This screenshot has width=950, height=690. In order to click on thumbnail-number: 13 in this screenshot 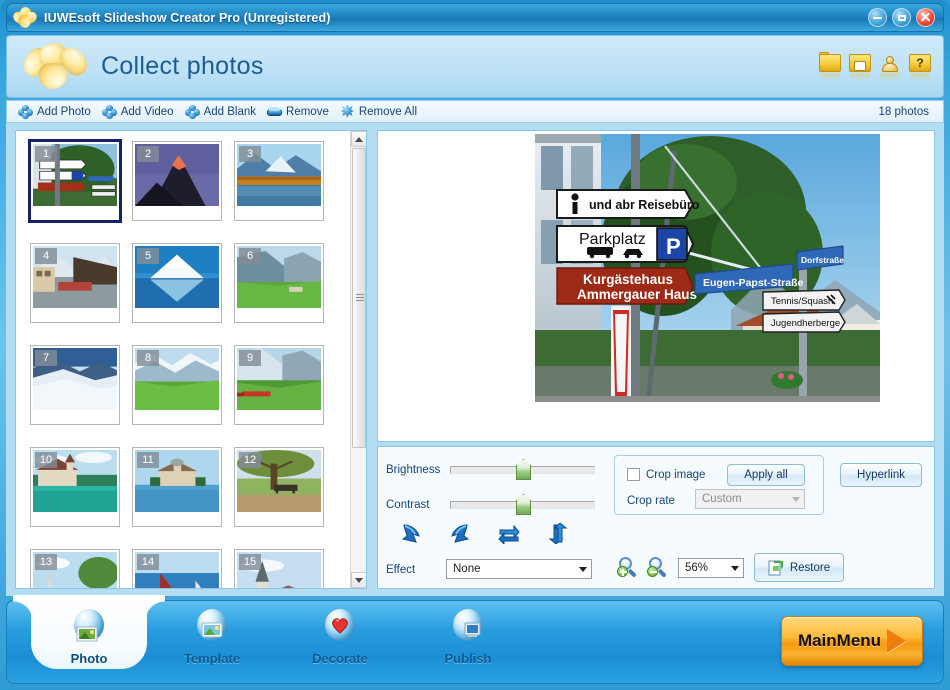, I will do `click(46, 562)`.